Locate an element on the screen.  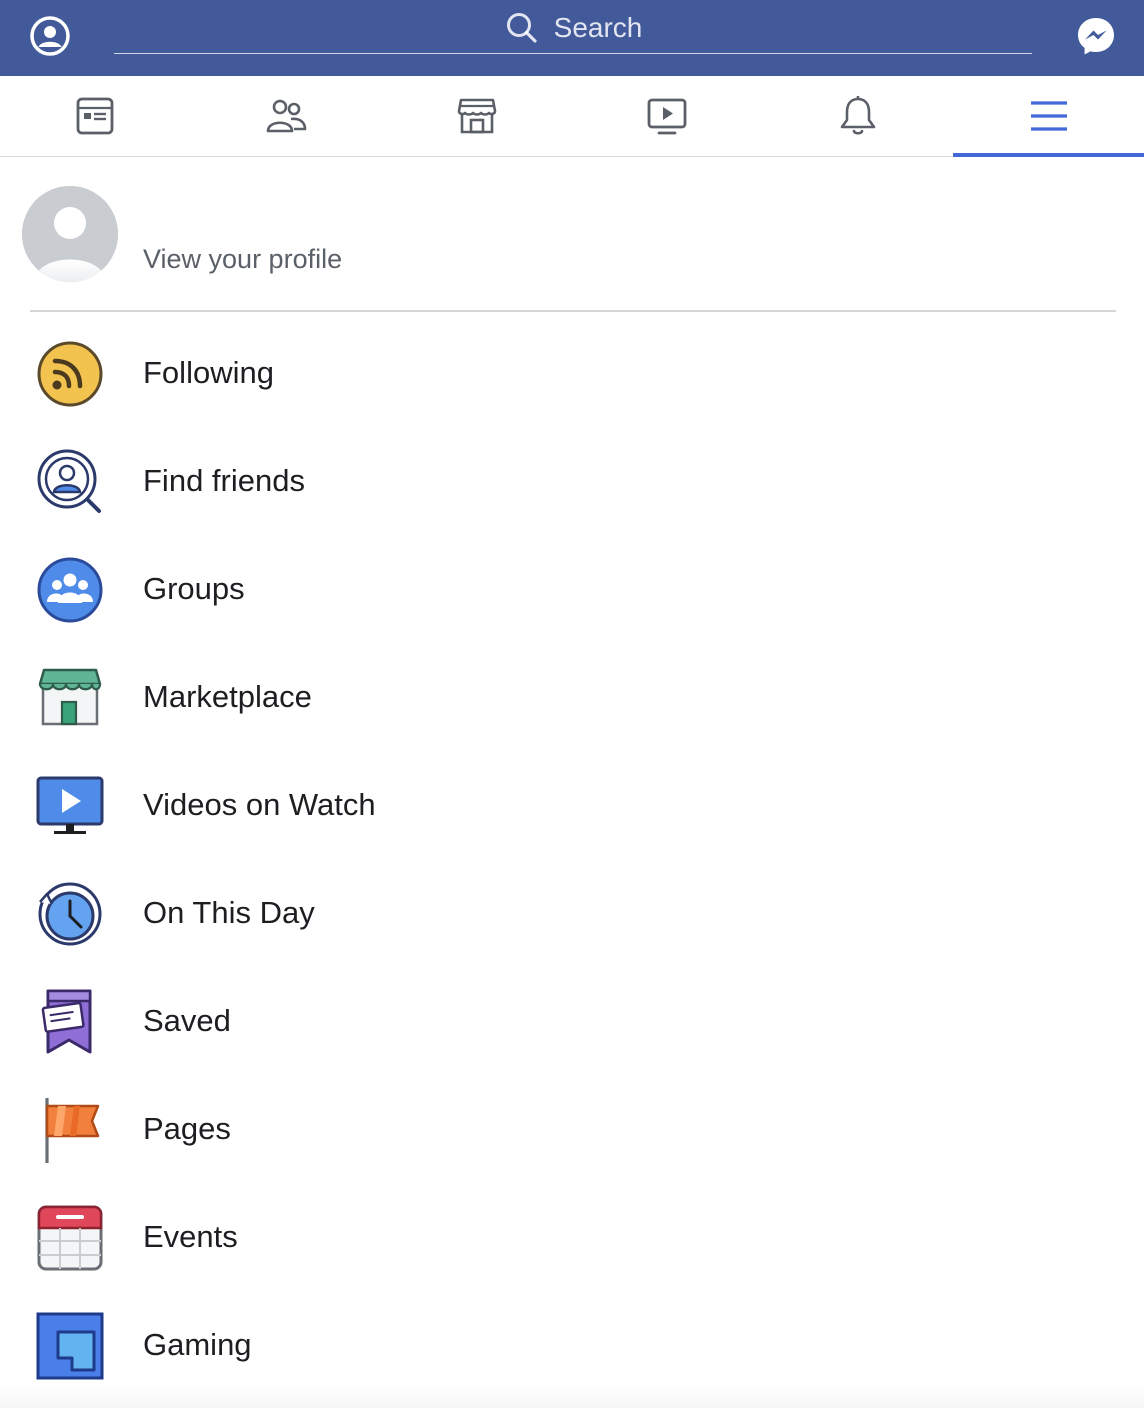
view-profile-label: View your profile is located at coordinates (243, 259).